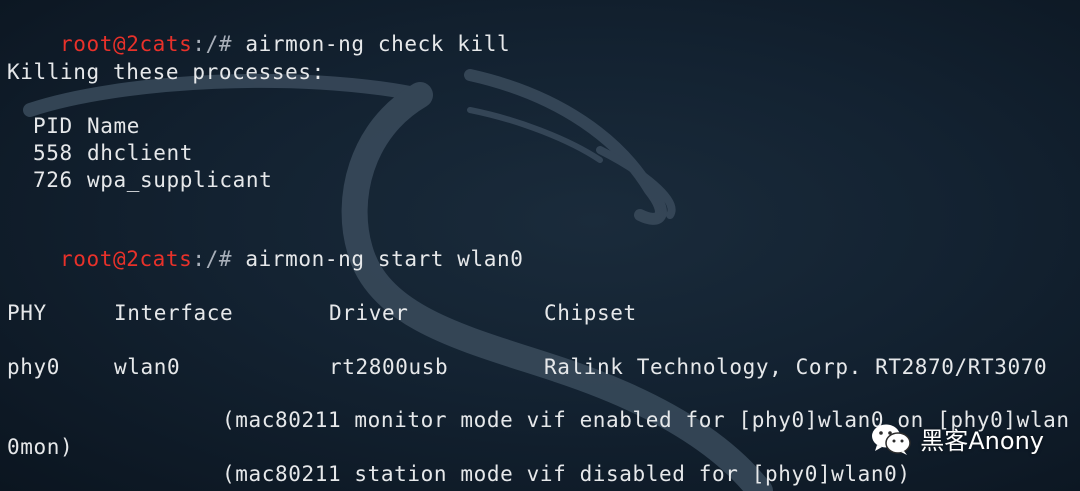 Image resolution: width=1080 pixels, height=491 pixels. Describe the element at coordinates (180, 180) in the screenshot. I see `process-name: wpa_supplicant` at that location.